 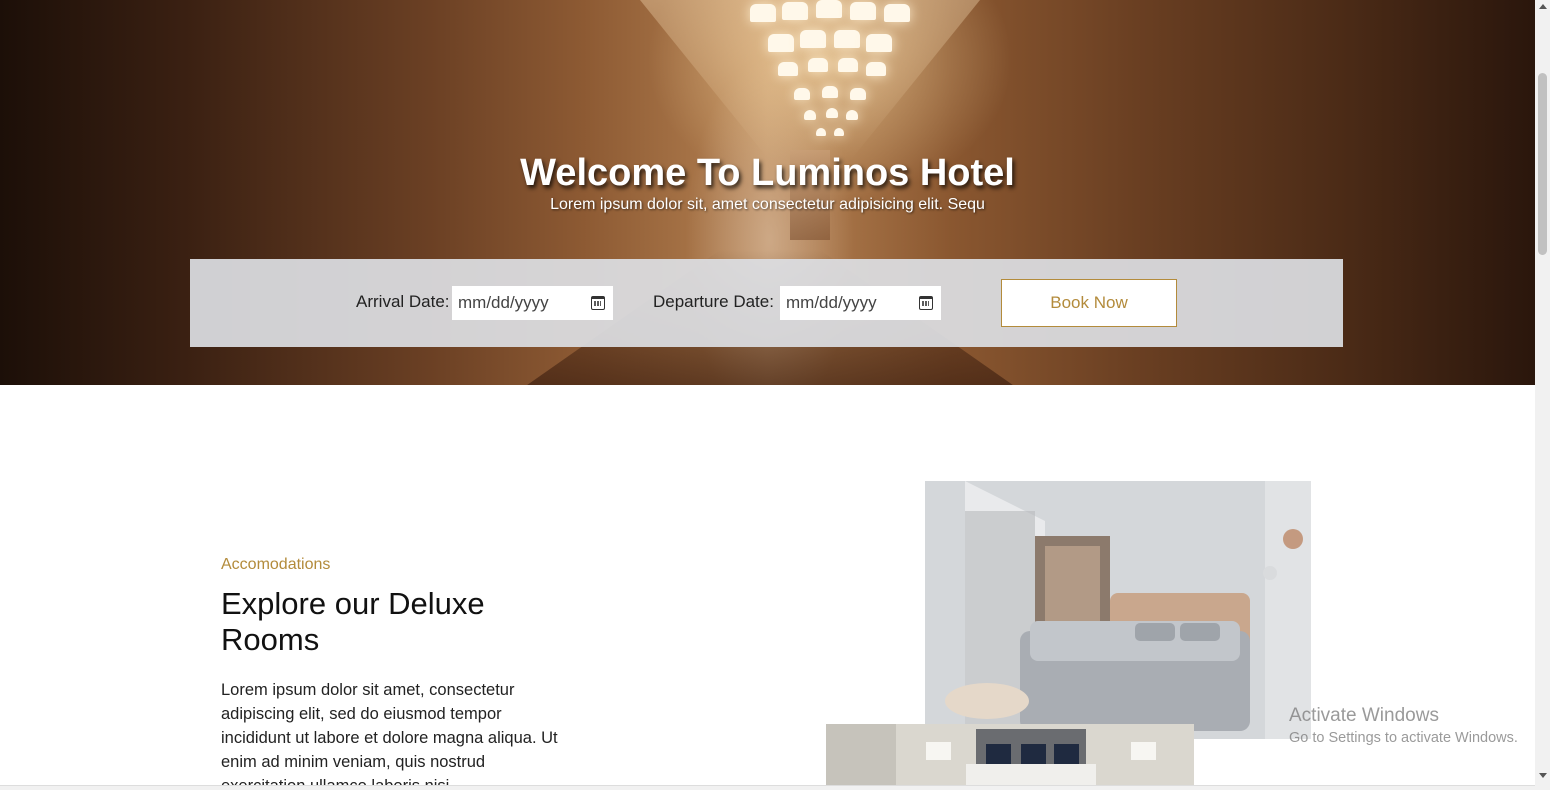 What do you see at coordinates (1089, 303) in the screenshot?
I see `book-now-button: Book Now` at bounding box center [1089, 303].